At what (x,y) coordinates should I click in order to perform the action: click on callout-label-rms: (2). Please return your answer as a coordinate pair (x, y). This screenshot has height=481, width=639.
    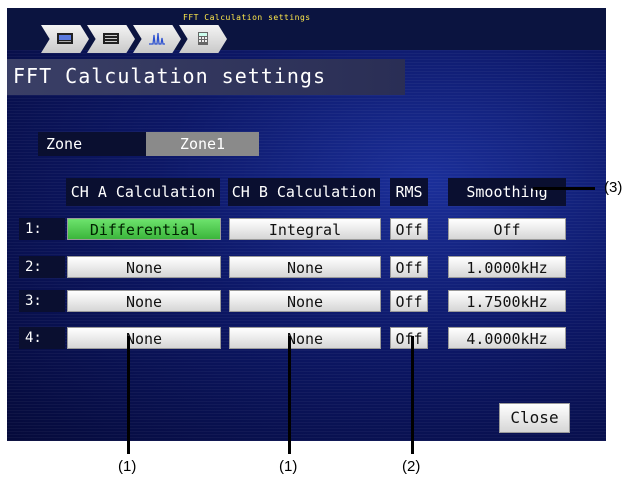
    Looking at the image, I should click on (411, 466).